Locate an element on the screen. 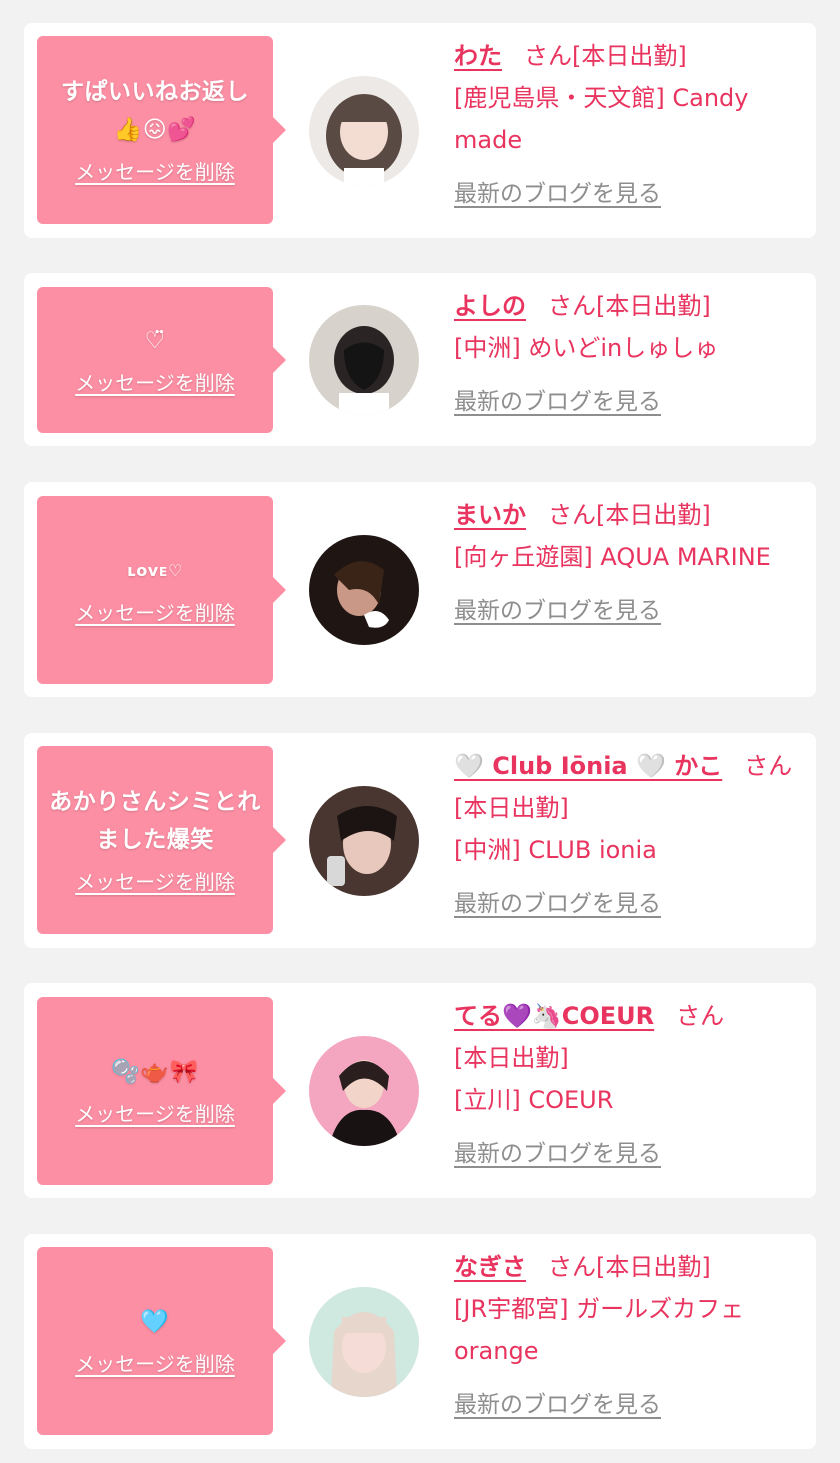 This screenshot has width=840, height=1463. message-bubble: あかりさんシミとれました爆笑 メッセージを削除 is located at coordinates (161, 840).